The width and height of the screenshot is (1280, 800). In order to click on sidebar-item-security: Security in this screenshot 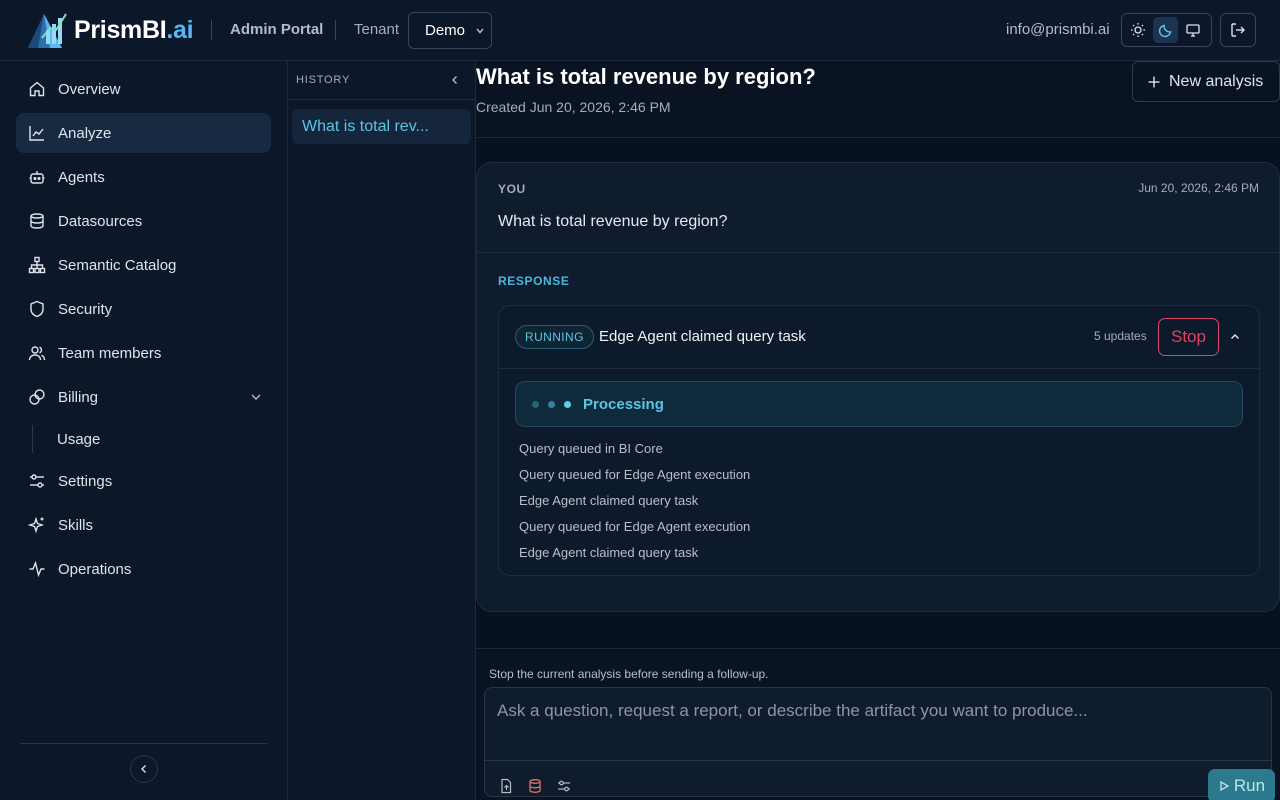, I will do `click(143, 309)`.